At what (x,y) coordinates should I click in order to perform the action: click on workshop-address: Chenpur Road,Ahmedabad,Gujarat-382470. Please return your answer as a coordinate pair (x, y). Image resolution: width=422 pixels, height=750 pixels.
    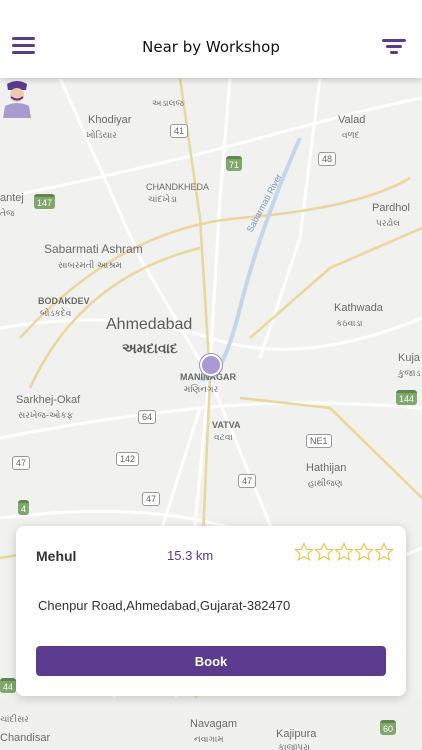
    Looking at the image, I should click on (164, 605).